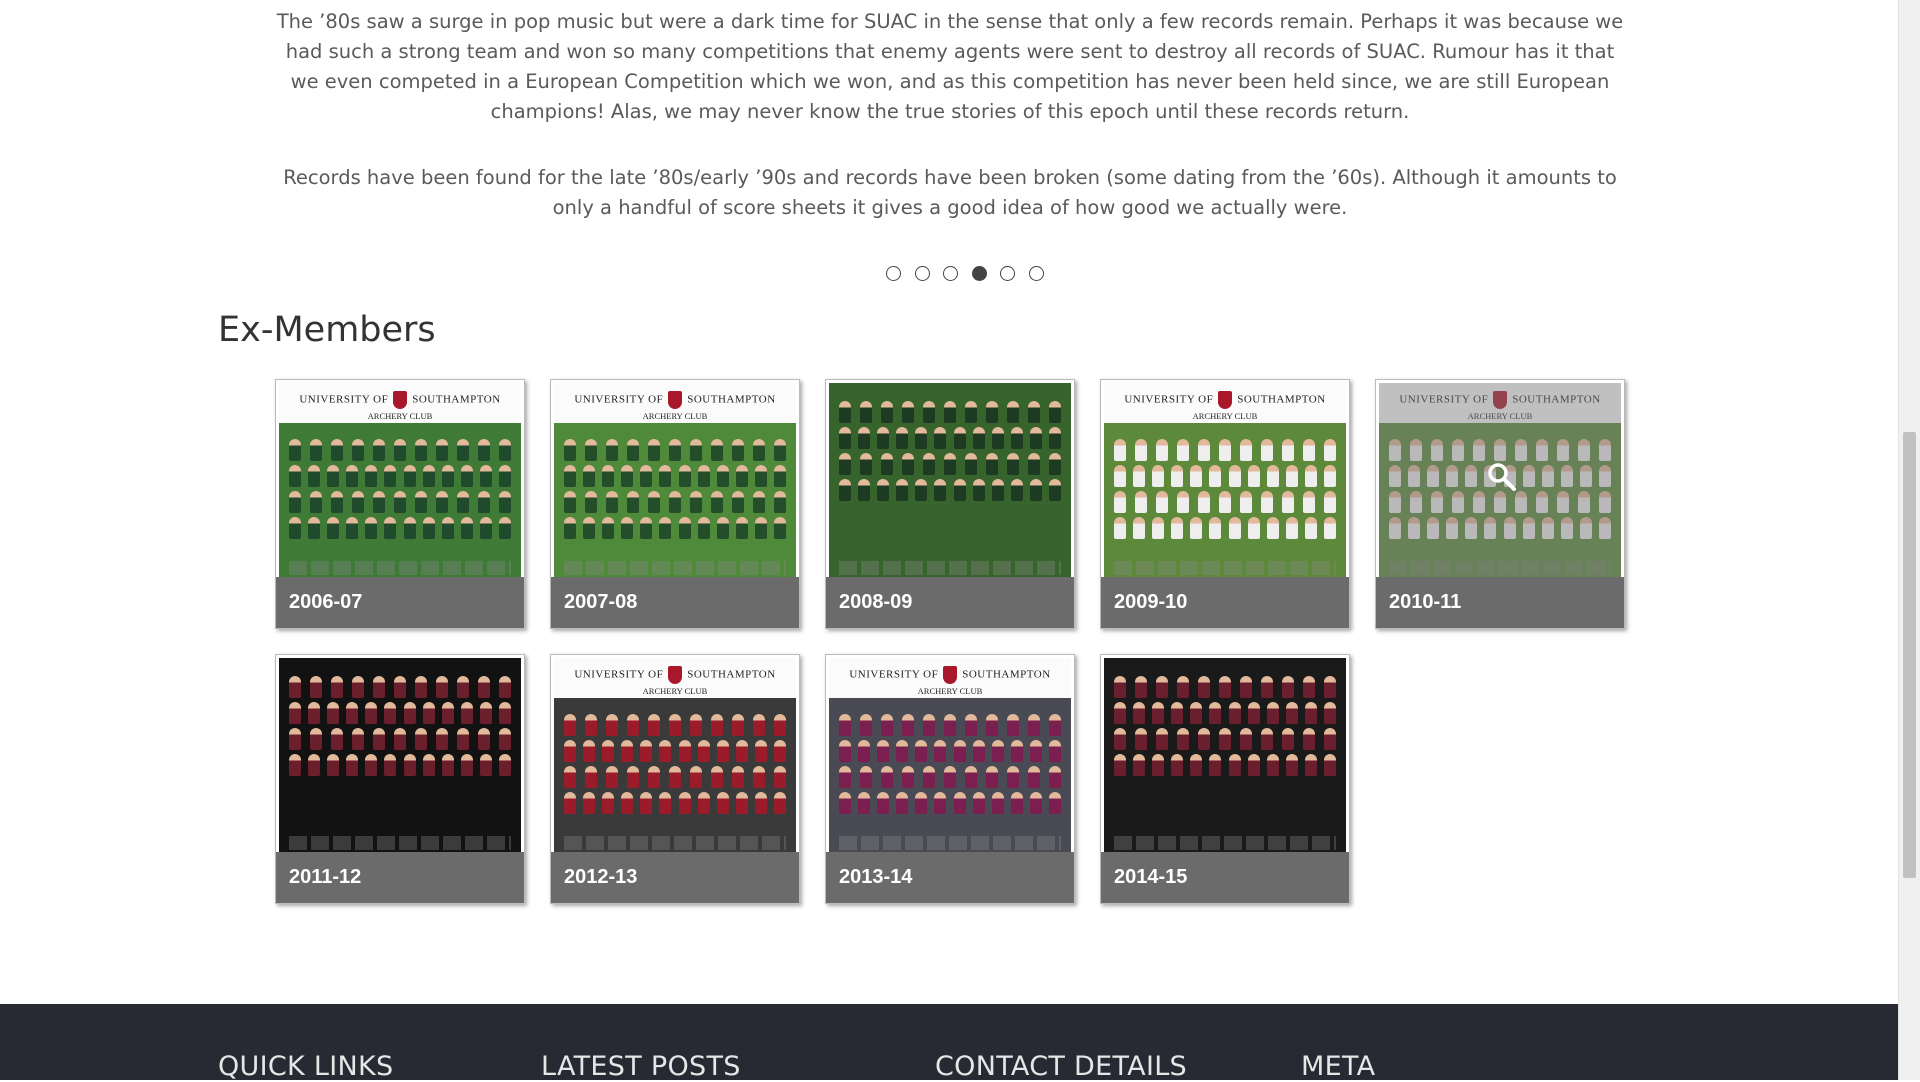 The width and height of the screenshot is (1920, 1082). What do you see at coordinates (400, 779) in the screenshot?
I see `gallery-item: 2011-12` at bounding box center [400, 779].